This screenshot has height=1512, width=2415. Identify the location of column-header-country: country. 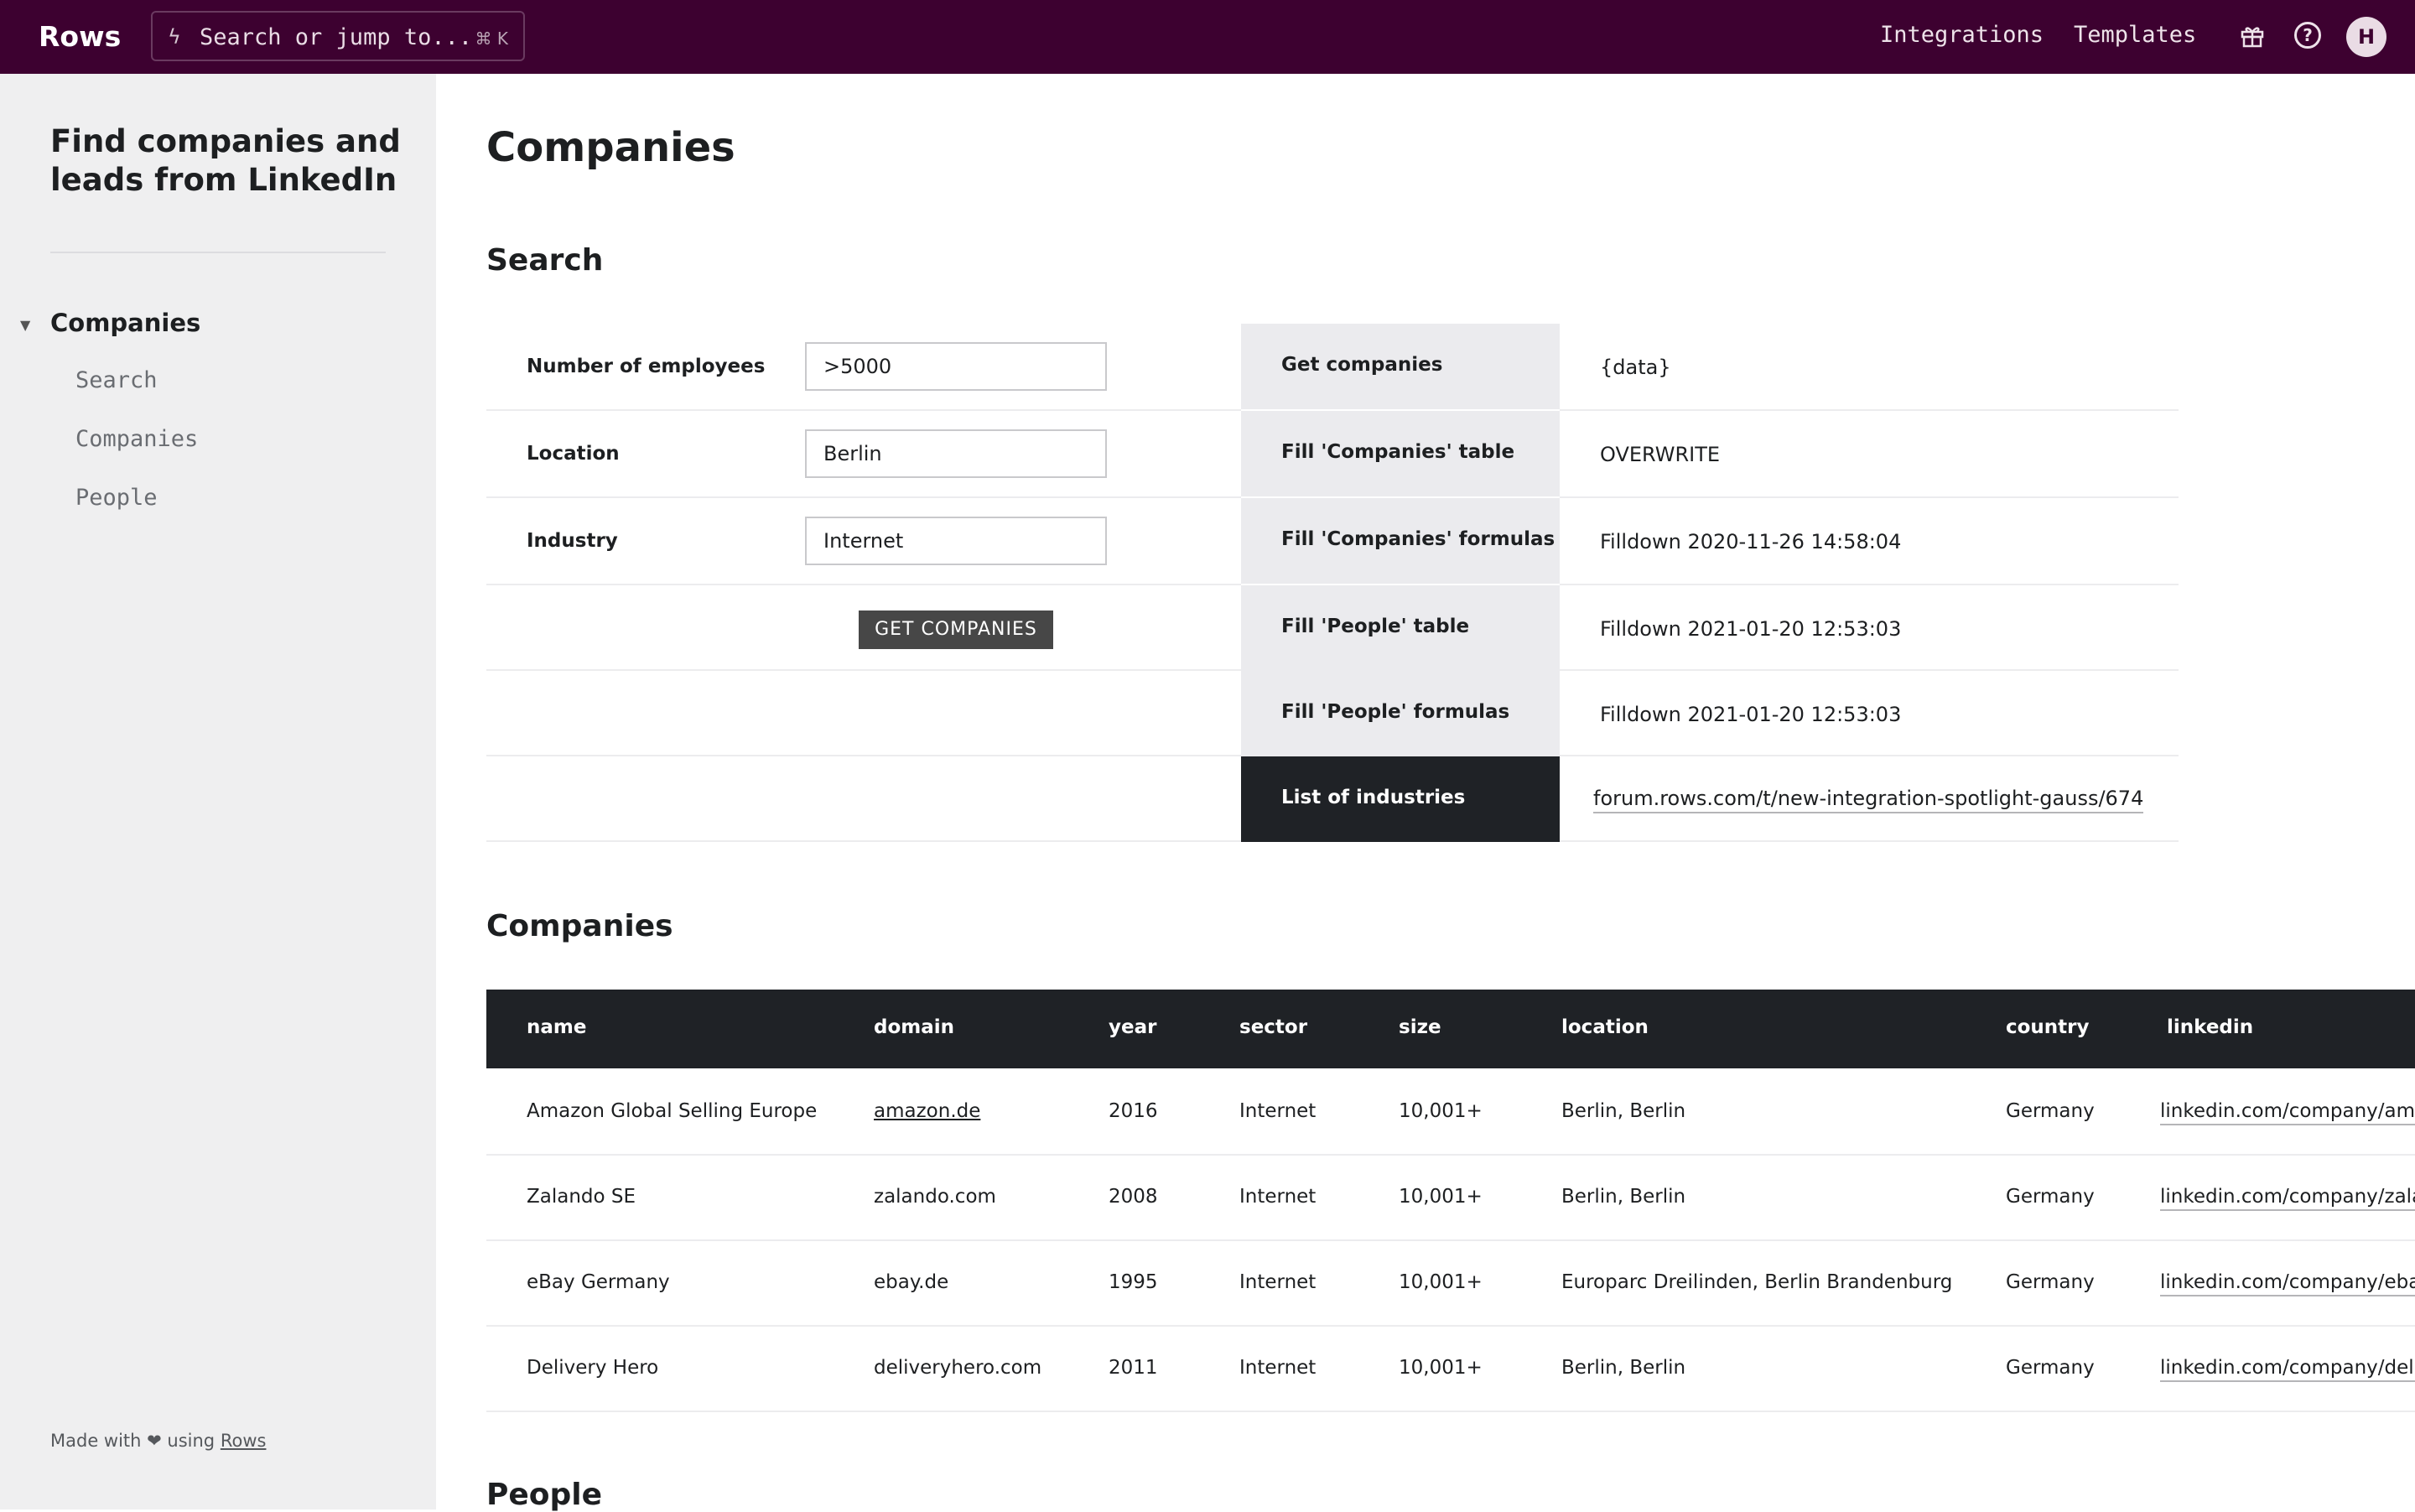
(2048, 1027).